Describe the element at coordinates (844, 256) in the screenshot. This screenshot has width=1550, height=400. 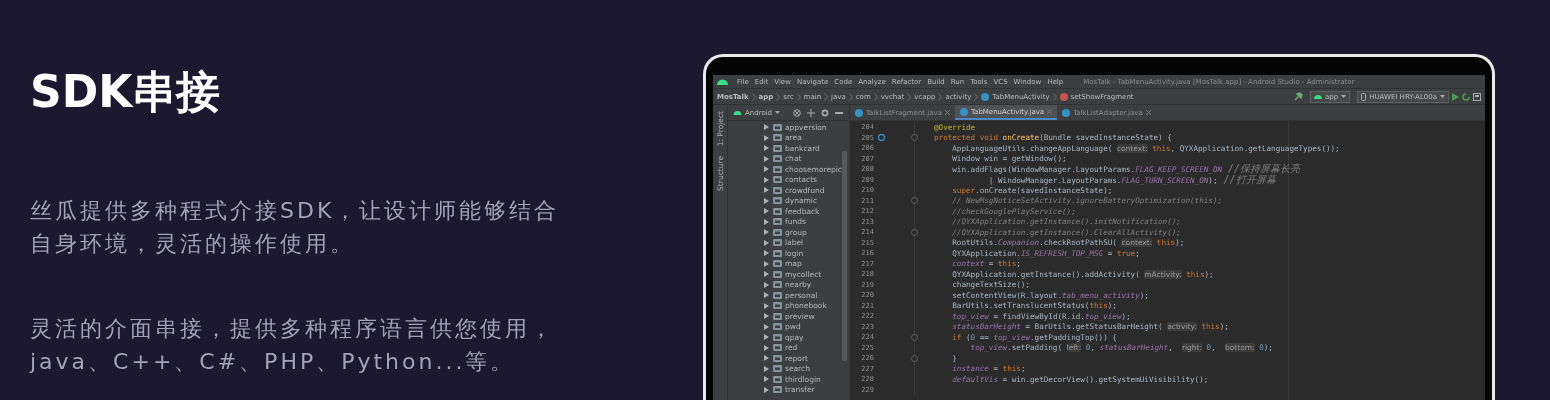
I see `scrollbar` at that location.